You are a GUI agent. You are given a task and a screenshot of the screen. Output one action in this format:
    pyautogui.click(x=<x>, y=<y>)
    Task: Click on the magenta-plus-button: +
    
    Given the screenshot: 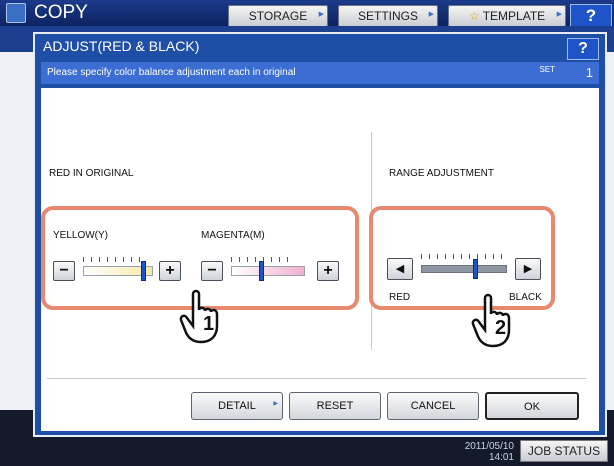 What is the action you would take?
    pyautogui.click(x=328, y=271)
    